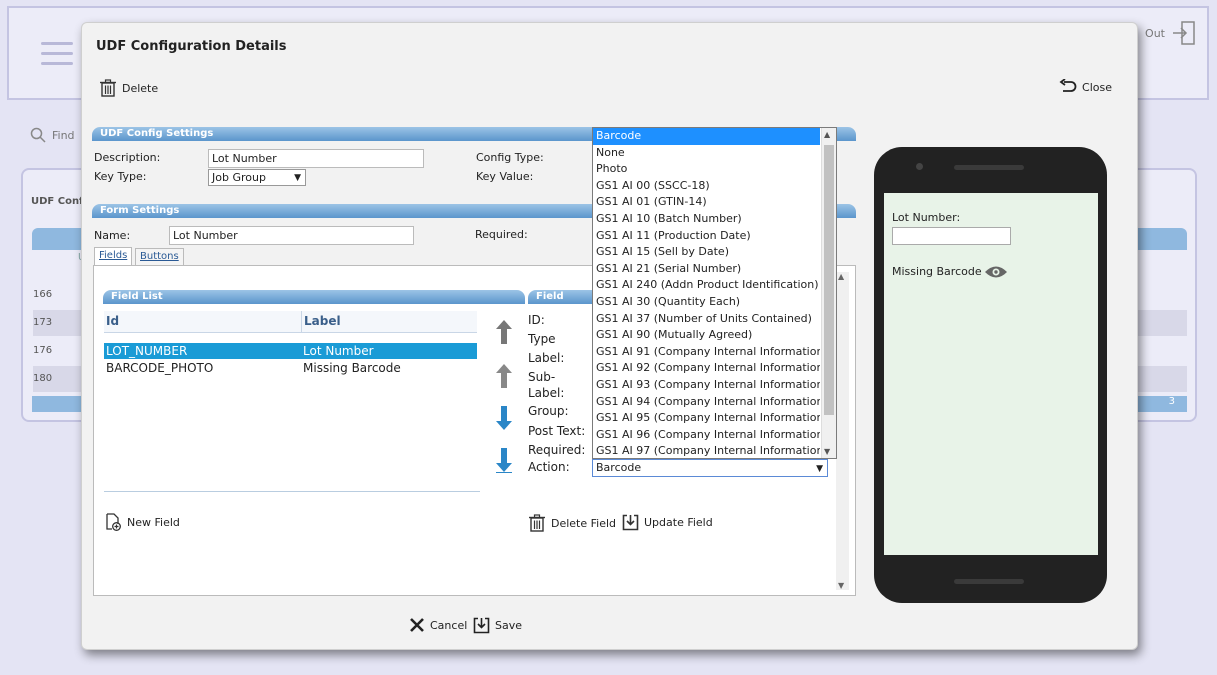  Describe the element at coordinates (389, 368) in the screenshot. I see `field-list-row-label: Missing Barcode` at that location.